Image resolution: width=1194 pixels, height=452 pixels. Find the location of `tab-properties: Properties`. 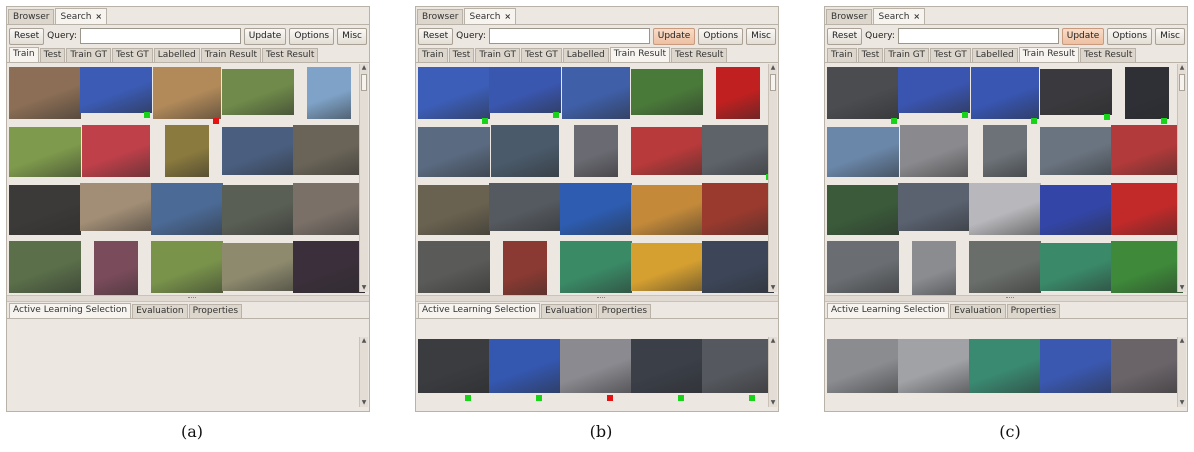

tab-properties: Properties is located at coordinates (1033, 311).